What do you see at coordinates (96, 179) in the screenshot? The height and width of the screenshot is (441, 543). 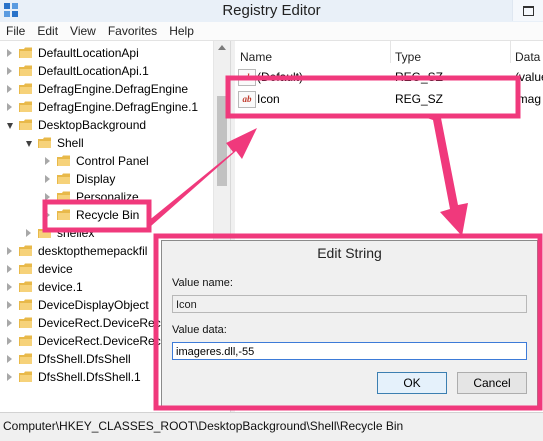 I see `tree-item-label: Display` at bounding box center [96, 179].